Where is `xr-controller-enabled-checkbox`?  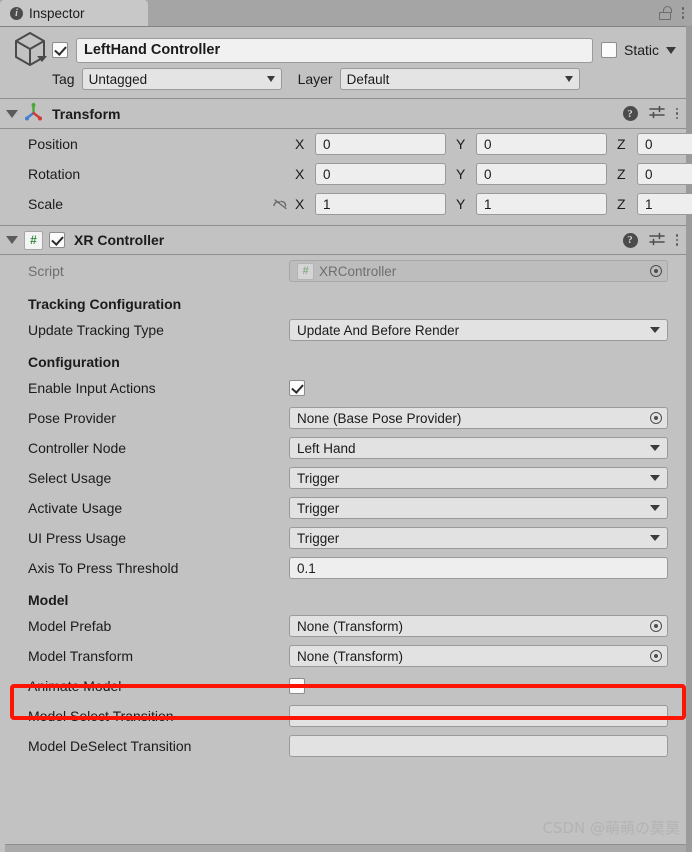
xr-controller-enabled-checkbox is located at coordinates (57, 240).